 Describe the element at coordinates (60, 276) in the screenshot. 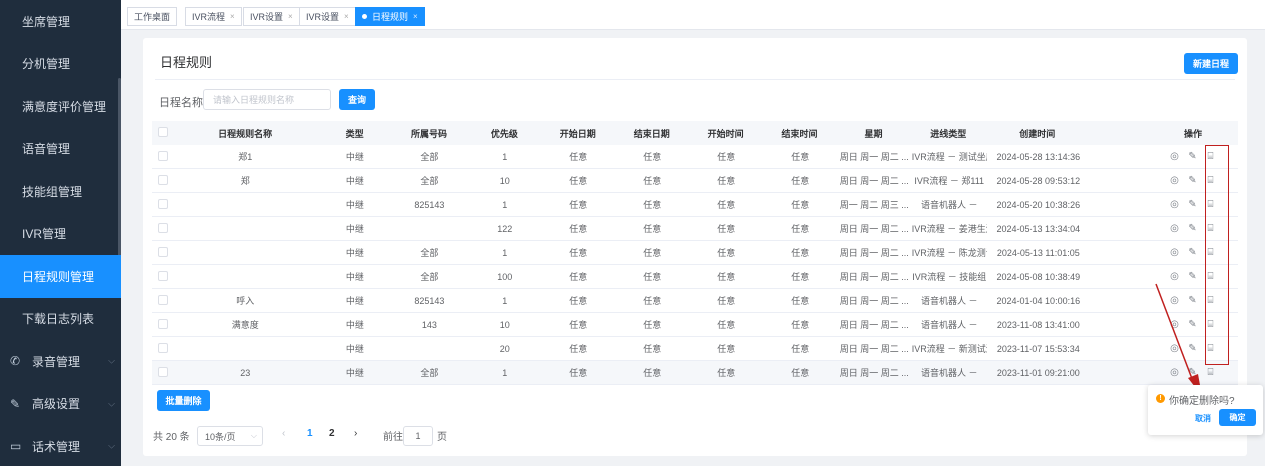

I see `sidebar-item-6: 日程规则管理` at that location.